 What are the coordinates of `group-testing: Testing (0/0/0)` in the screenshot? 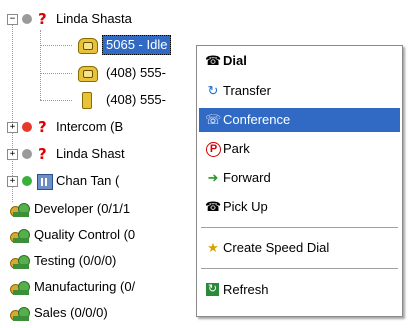 It's located at (100, 261).